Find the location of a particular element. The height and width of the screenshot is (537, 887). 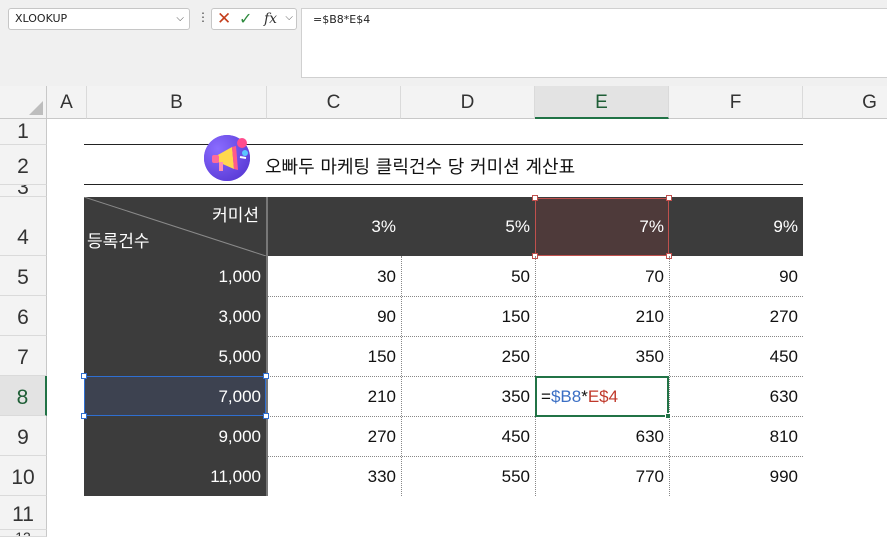

page-title: 오빠두 마케팅 클릭건수 당 커미션 계산표 is located at coordinates (420, 167).